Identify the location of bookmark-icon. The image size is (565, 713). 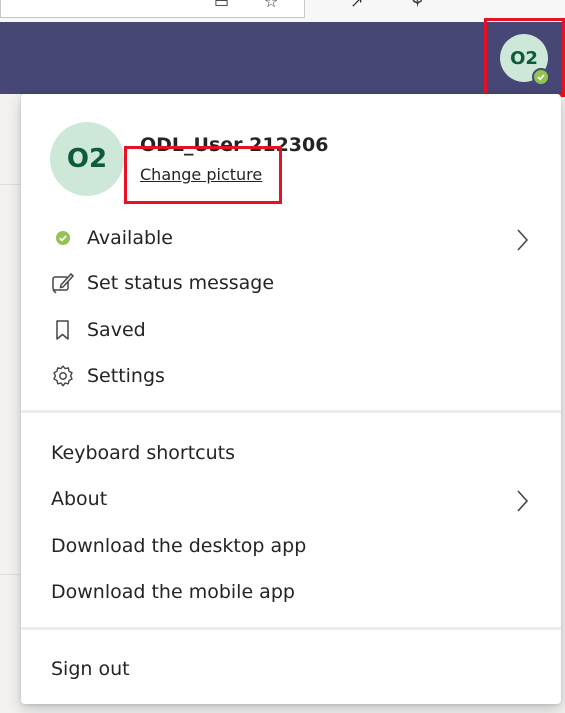
(63, 330).